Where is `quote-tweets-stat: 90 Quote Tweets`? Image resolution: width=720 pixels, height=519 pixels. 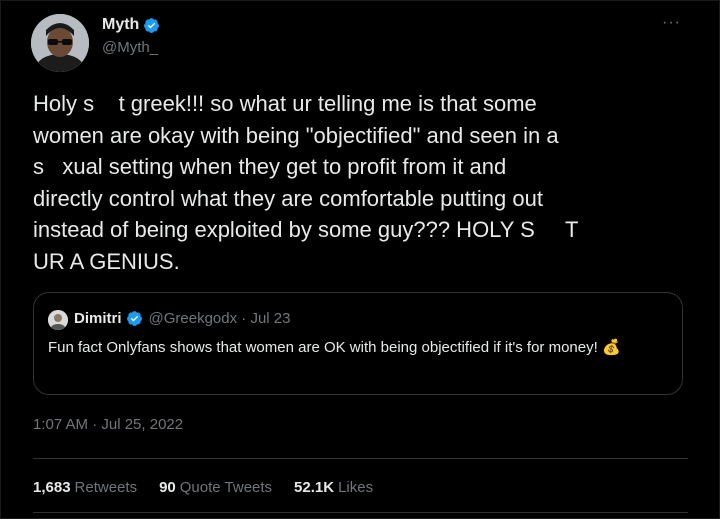 quote-tweets-stat: 90 Quote Tweets is located at coordinates (215, 487).